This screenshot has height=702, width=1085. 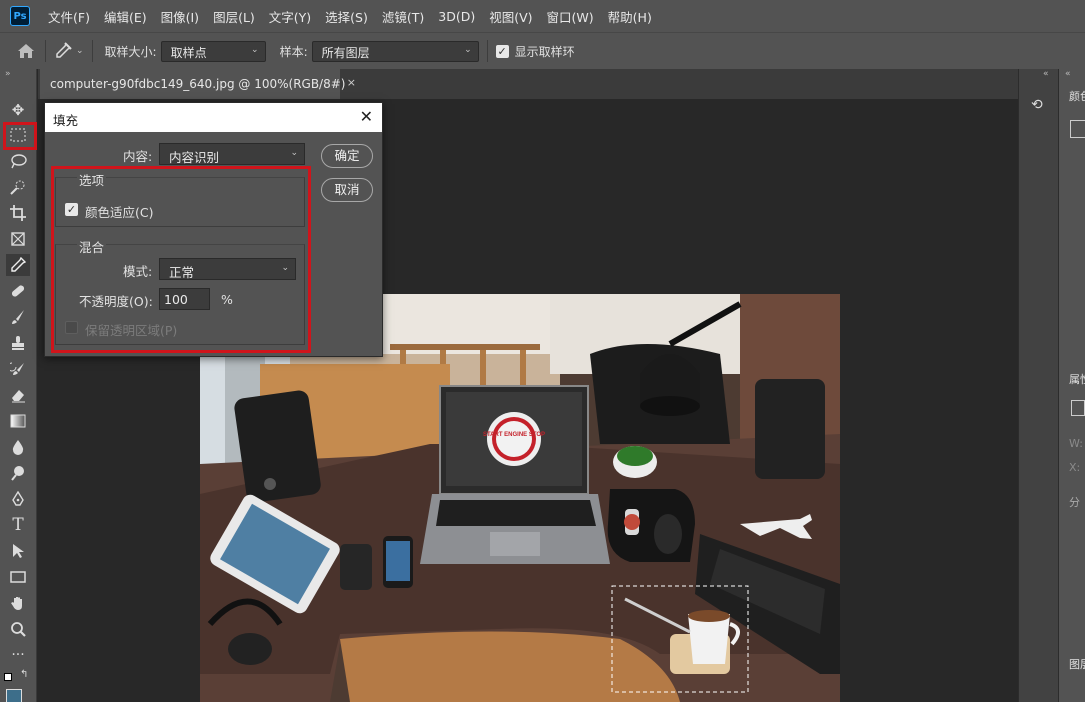 I want to click on menu-filter: 滤镜(T), so click(x=403, y=16).